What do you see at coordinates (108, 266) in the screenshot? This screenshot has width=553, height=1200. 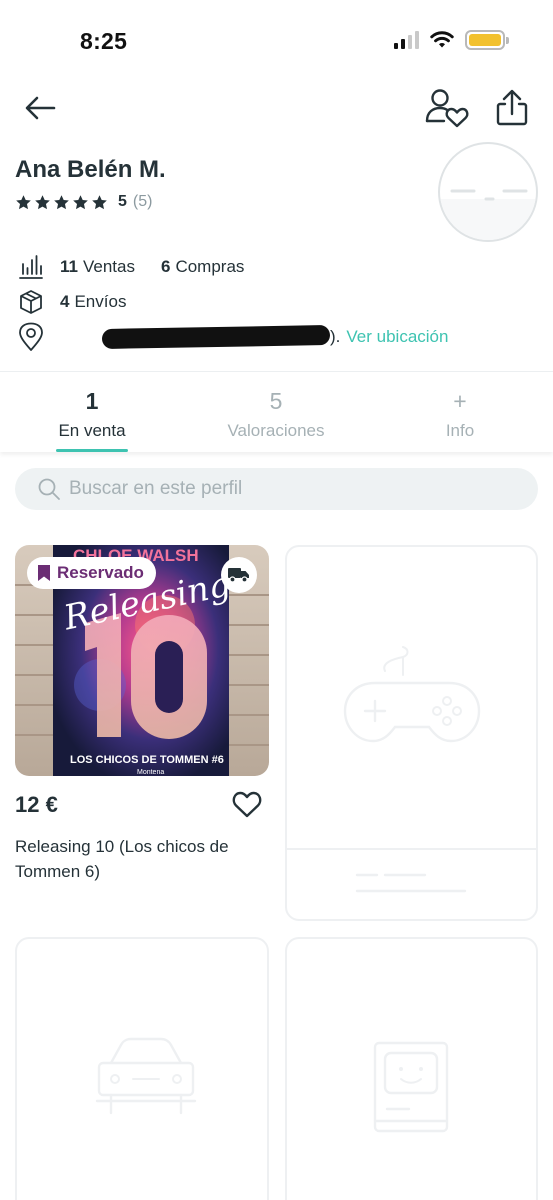 I see `sales-label: Ventas` at bounding box center [108, 266].